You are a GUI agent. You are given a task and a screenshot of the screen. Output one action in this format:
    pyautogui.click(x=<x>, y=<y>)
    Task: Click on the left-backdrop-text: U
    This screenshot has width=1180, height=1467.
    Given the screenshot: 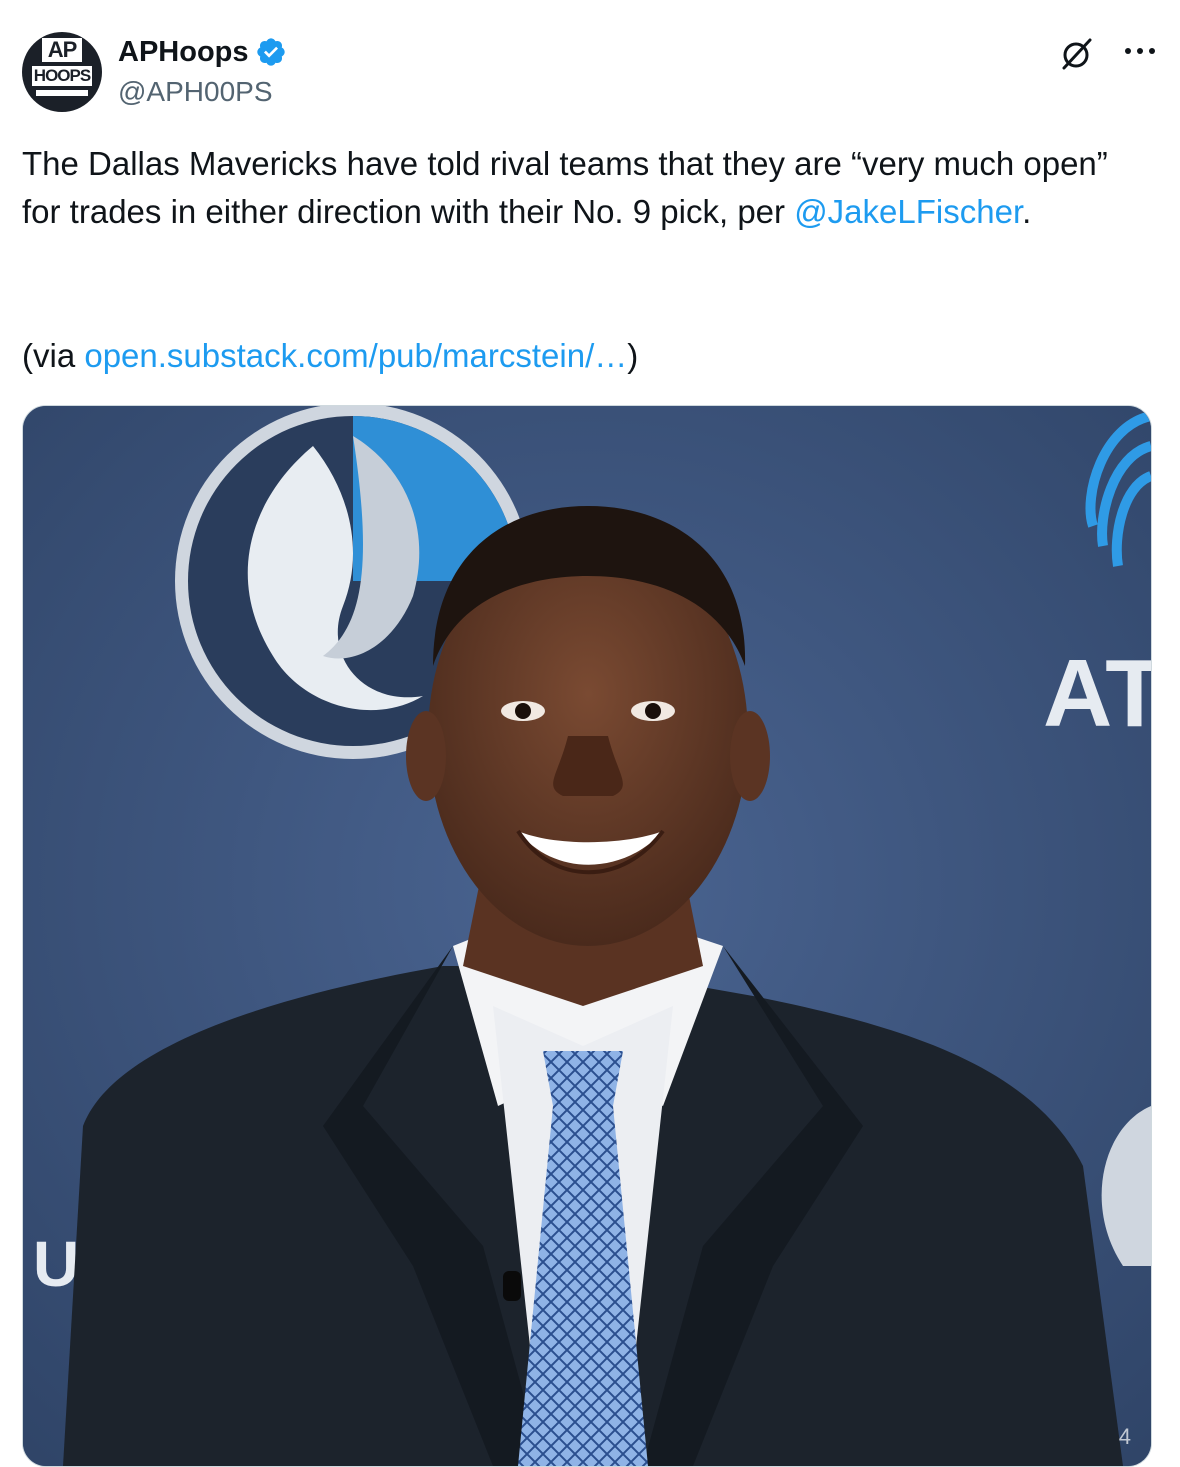 What is the action you would take?
    pyautogui.click(x=56, y=1264)
    